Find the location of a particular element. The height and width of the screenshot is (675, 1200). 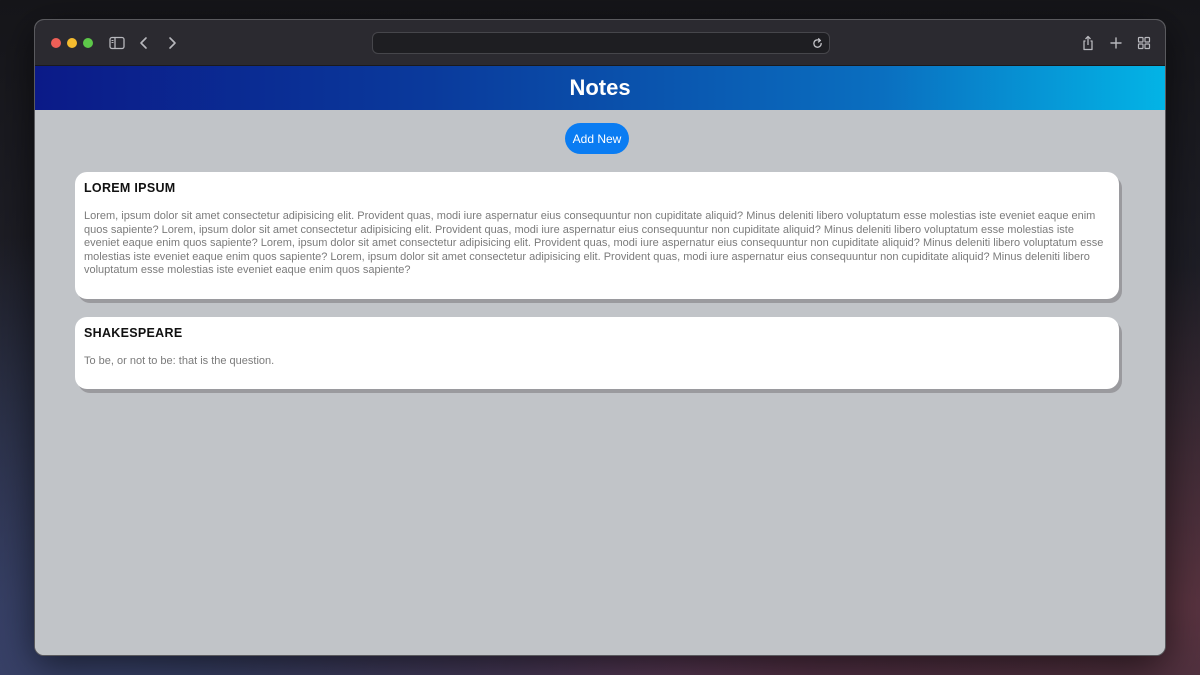

add-new-button: Add New is located at coordinates (597, 138).